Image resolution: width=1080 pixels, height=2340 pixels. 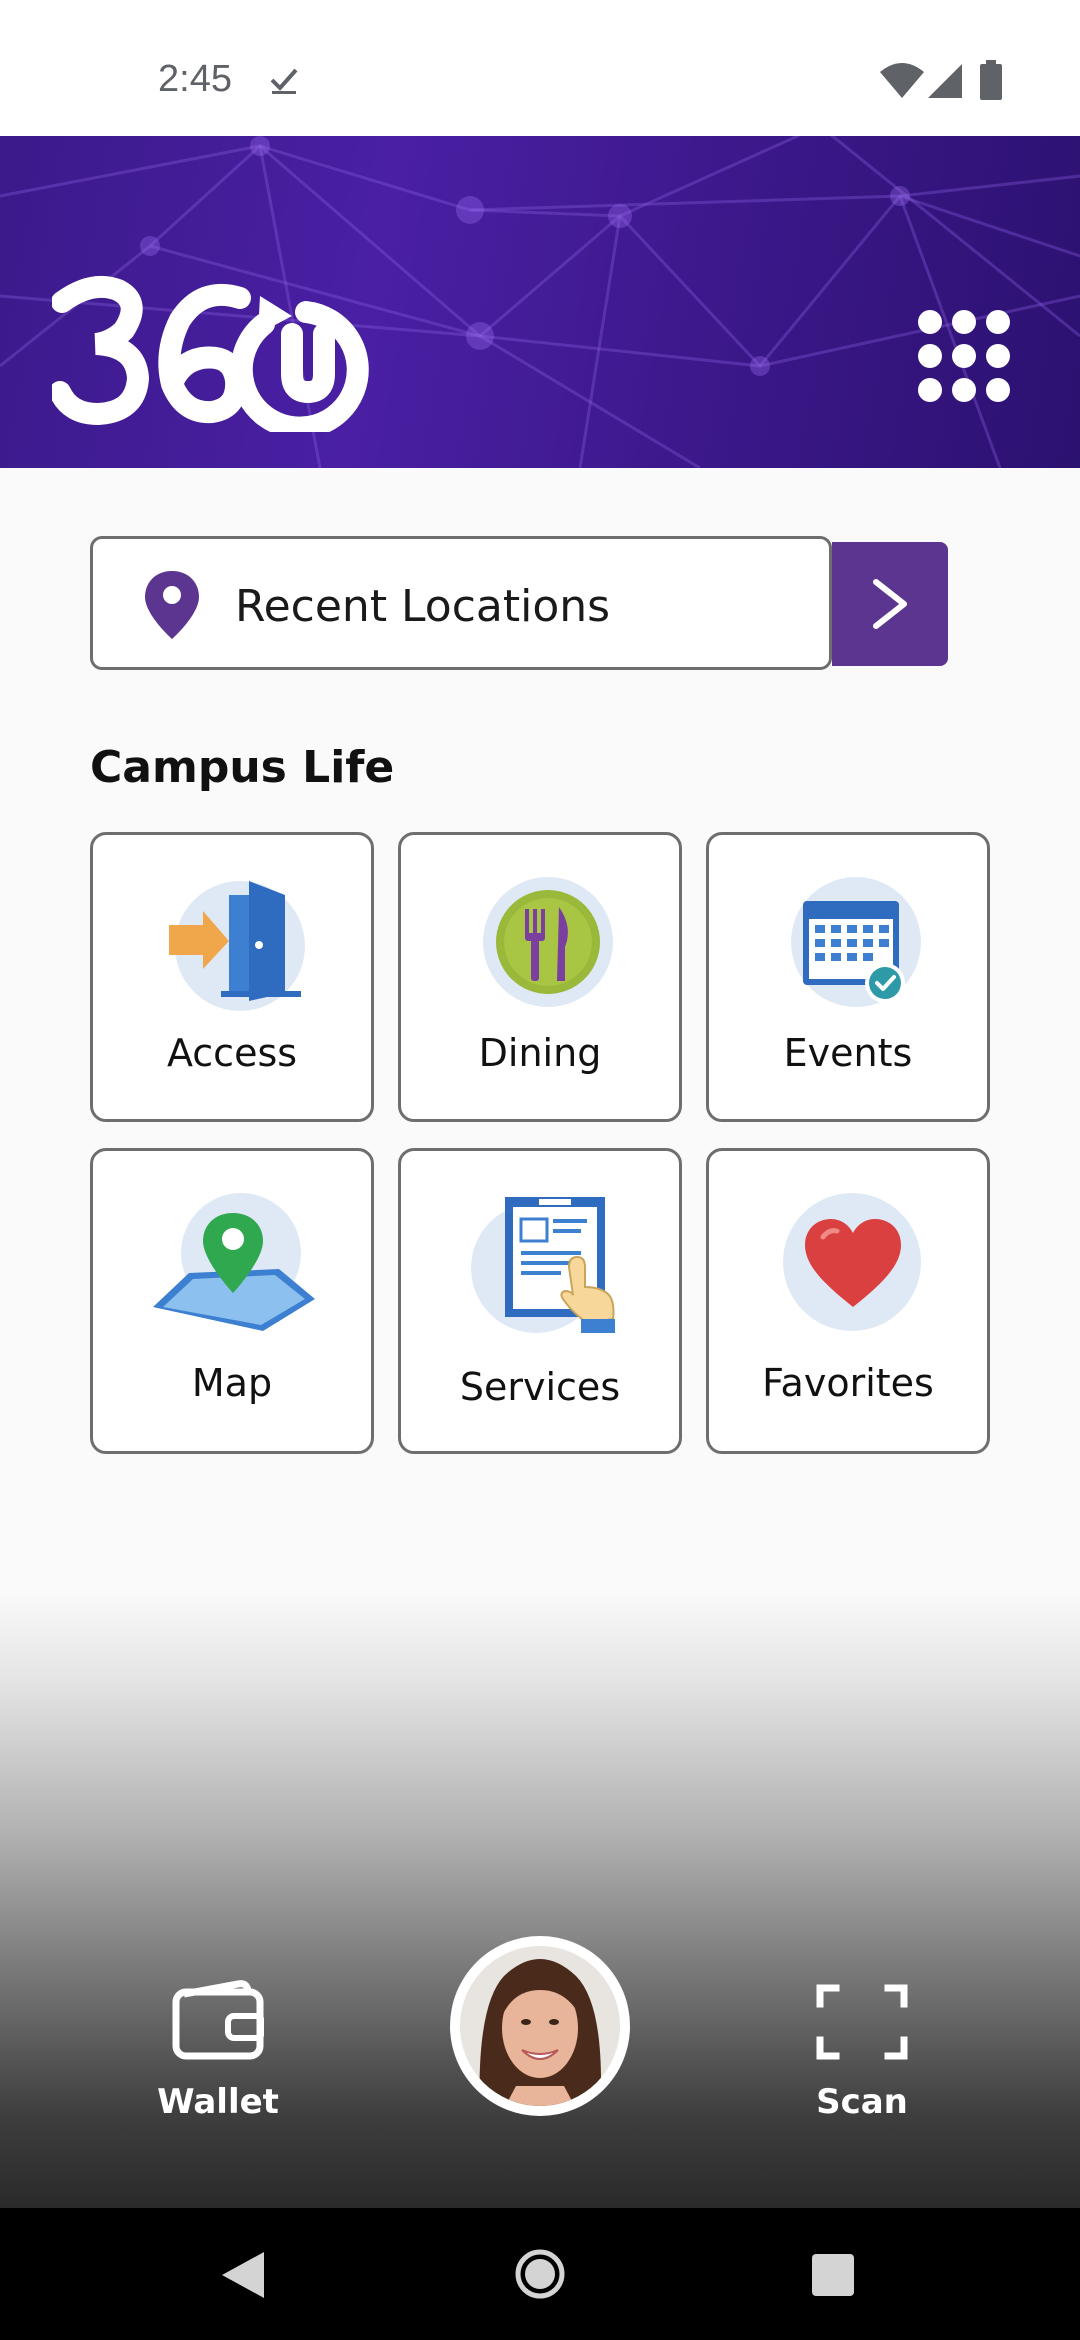 I want to click on tile-label: Access, so click(x=232, y=1053).